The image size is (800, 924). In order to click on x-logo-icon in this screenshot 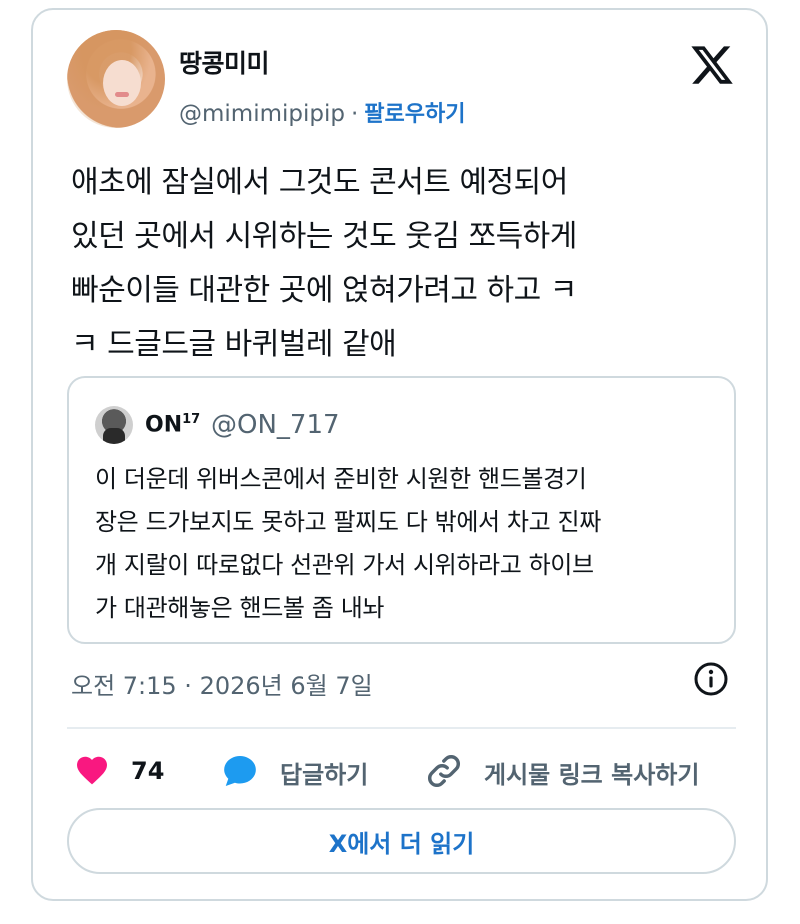, I will do `click(712, 65)`.